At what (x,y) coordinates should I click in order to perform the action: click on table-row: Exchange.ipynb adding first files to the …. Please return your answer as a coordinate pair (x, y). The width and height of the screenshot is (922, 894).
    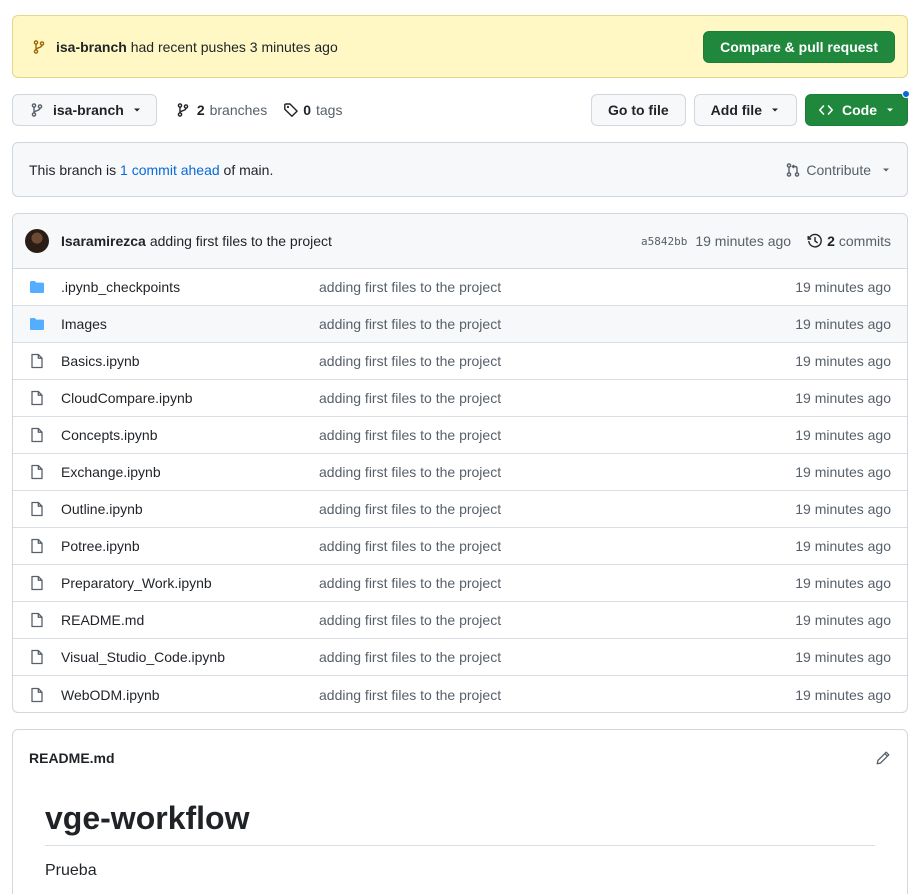
    Looking at the image, I should click on (460, 472).